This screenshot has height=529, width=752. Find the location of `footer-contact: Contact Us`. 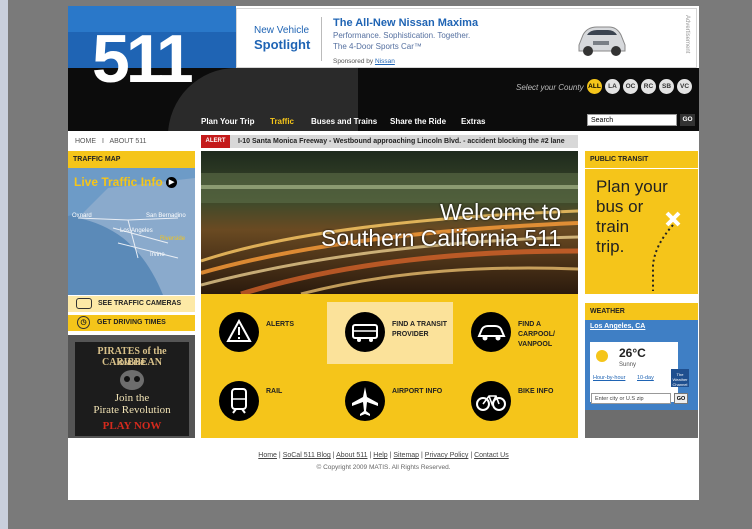

footer-contact: Contact Us is located at coordinates (491, 455).